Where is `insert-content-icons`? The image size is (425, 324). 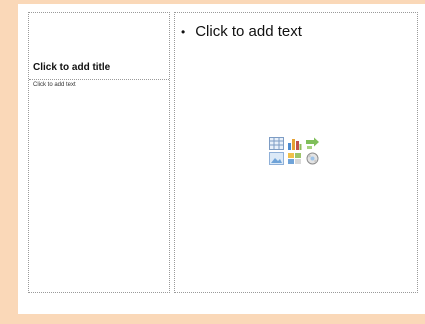 insert-content-icons is located at coordinates (295, 151).